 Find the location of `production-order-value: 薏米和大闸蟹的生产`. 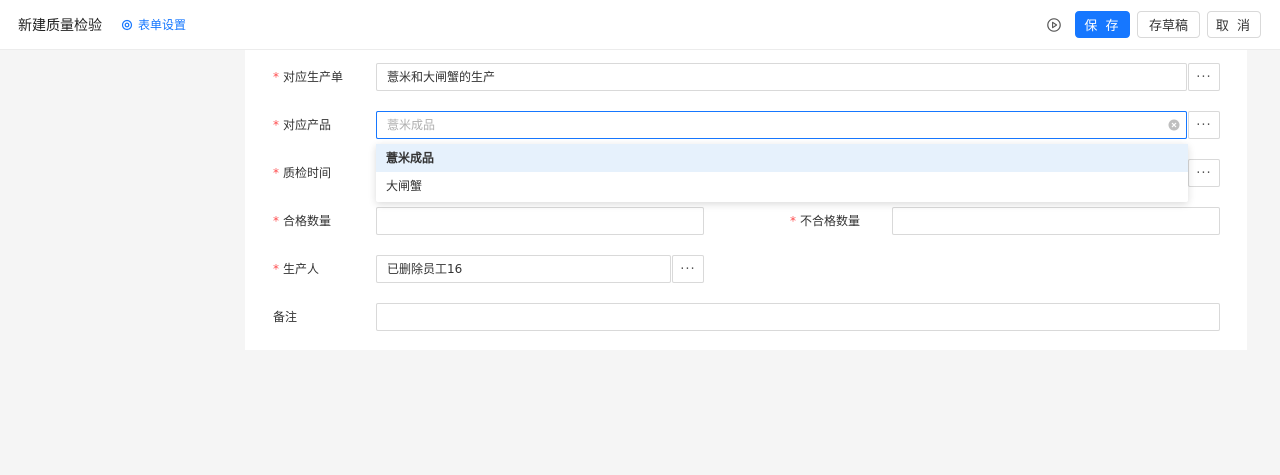

production-order-value: 薏米和大闸蟹的生产 is located at coordinates (441, 77).